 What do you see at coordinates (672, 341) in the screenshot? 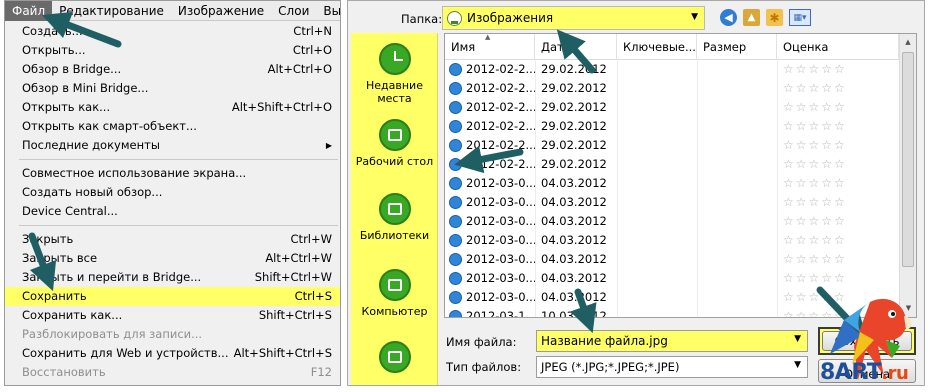
I see `filename-input: Название файла.jpg ▼` at bounding box center [672, 341].